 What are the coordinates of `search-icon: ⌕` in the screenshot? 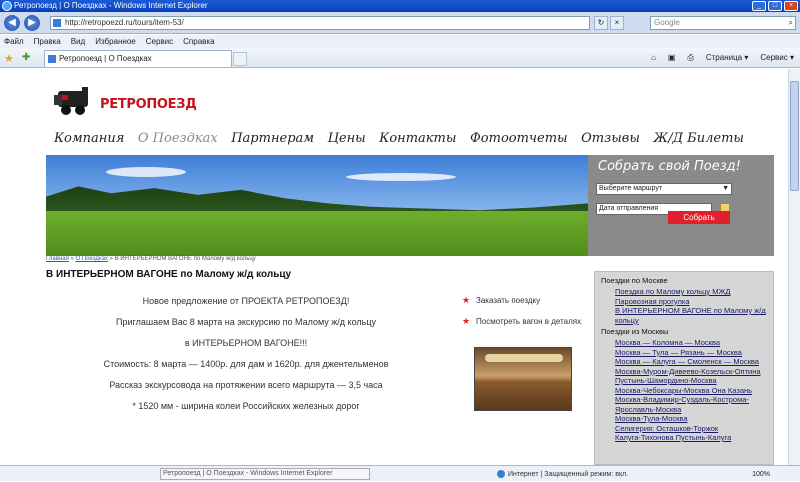 It's located at (791, 23).